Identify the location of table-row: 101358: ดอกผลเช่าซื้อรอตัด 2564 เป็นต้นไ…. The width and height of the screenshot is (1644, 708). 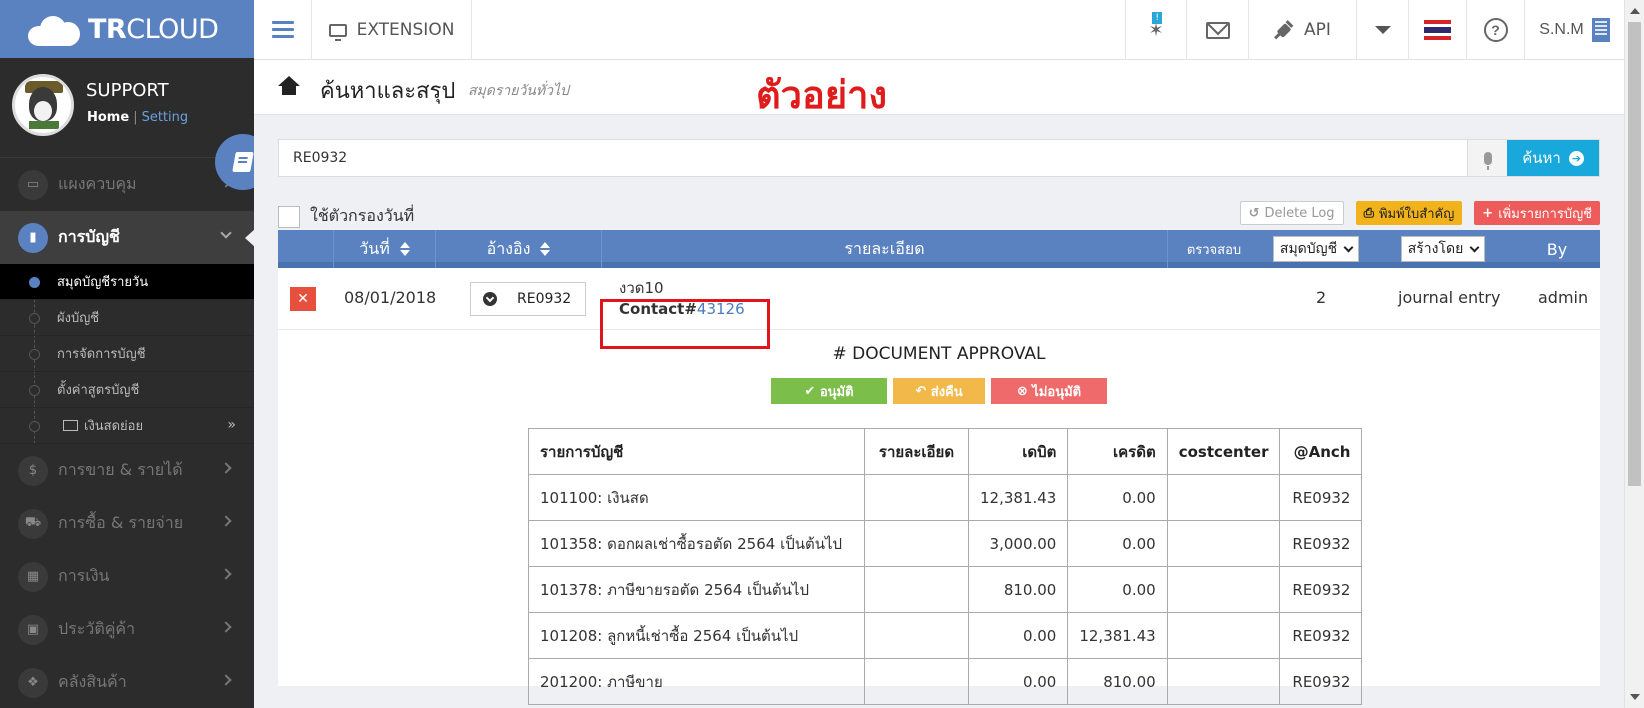
(945, 543).